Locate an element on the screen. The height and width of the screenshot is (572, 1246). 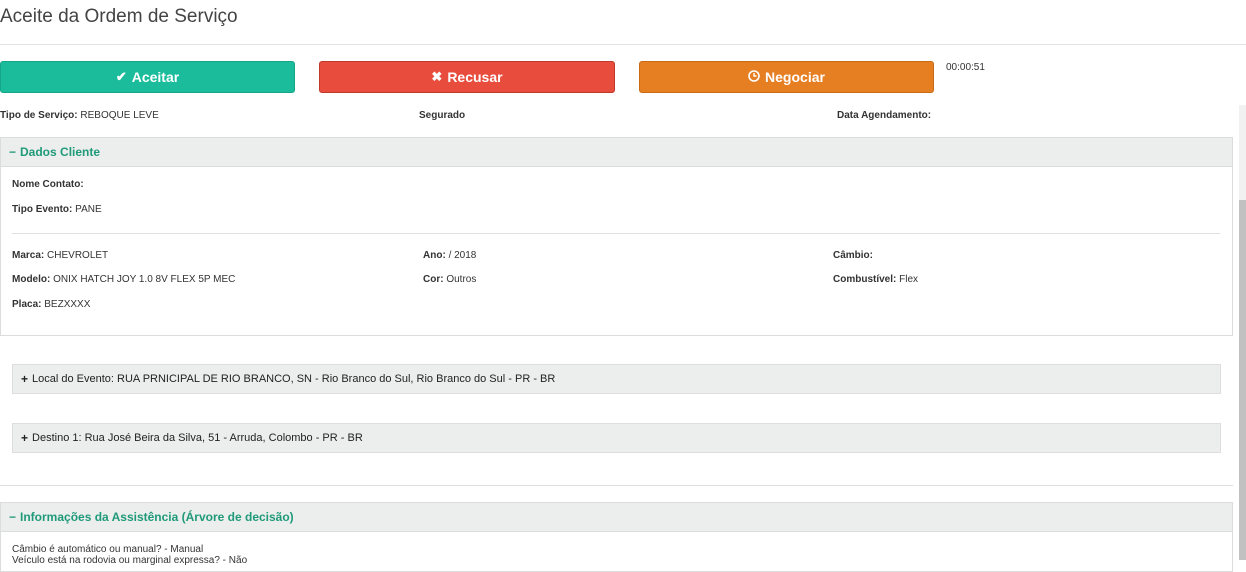
vehicle-brand: Marca: CHEVROLET is located at coordinates (60, 255).